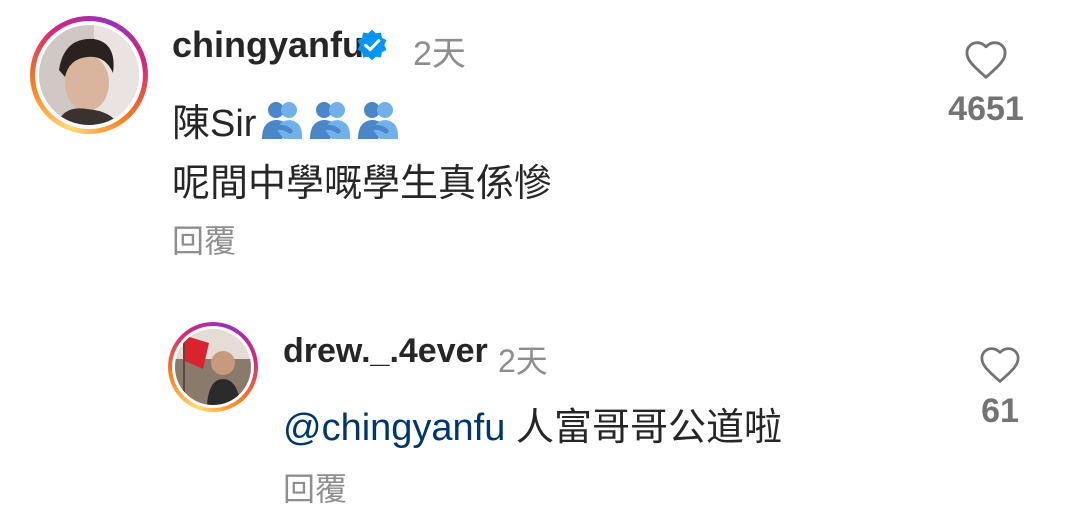  Describe the element at coordinates (1000, 388) in the screenshot. I see `like-section: 61` at that location.